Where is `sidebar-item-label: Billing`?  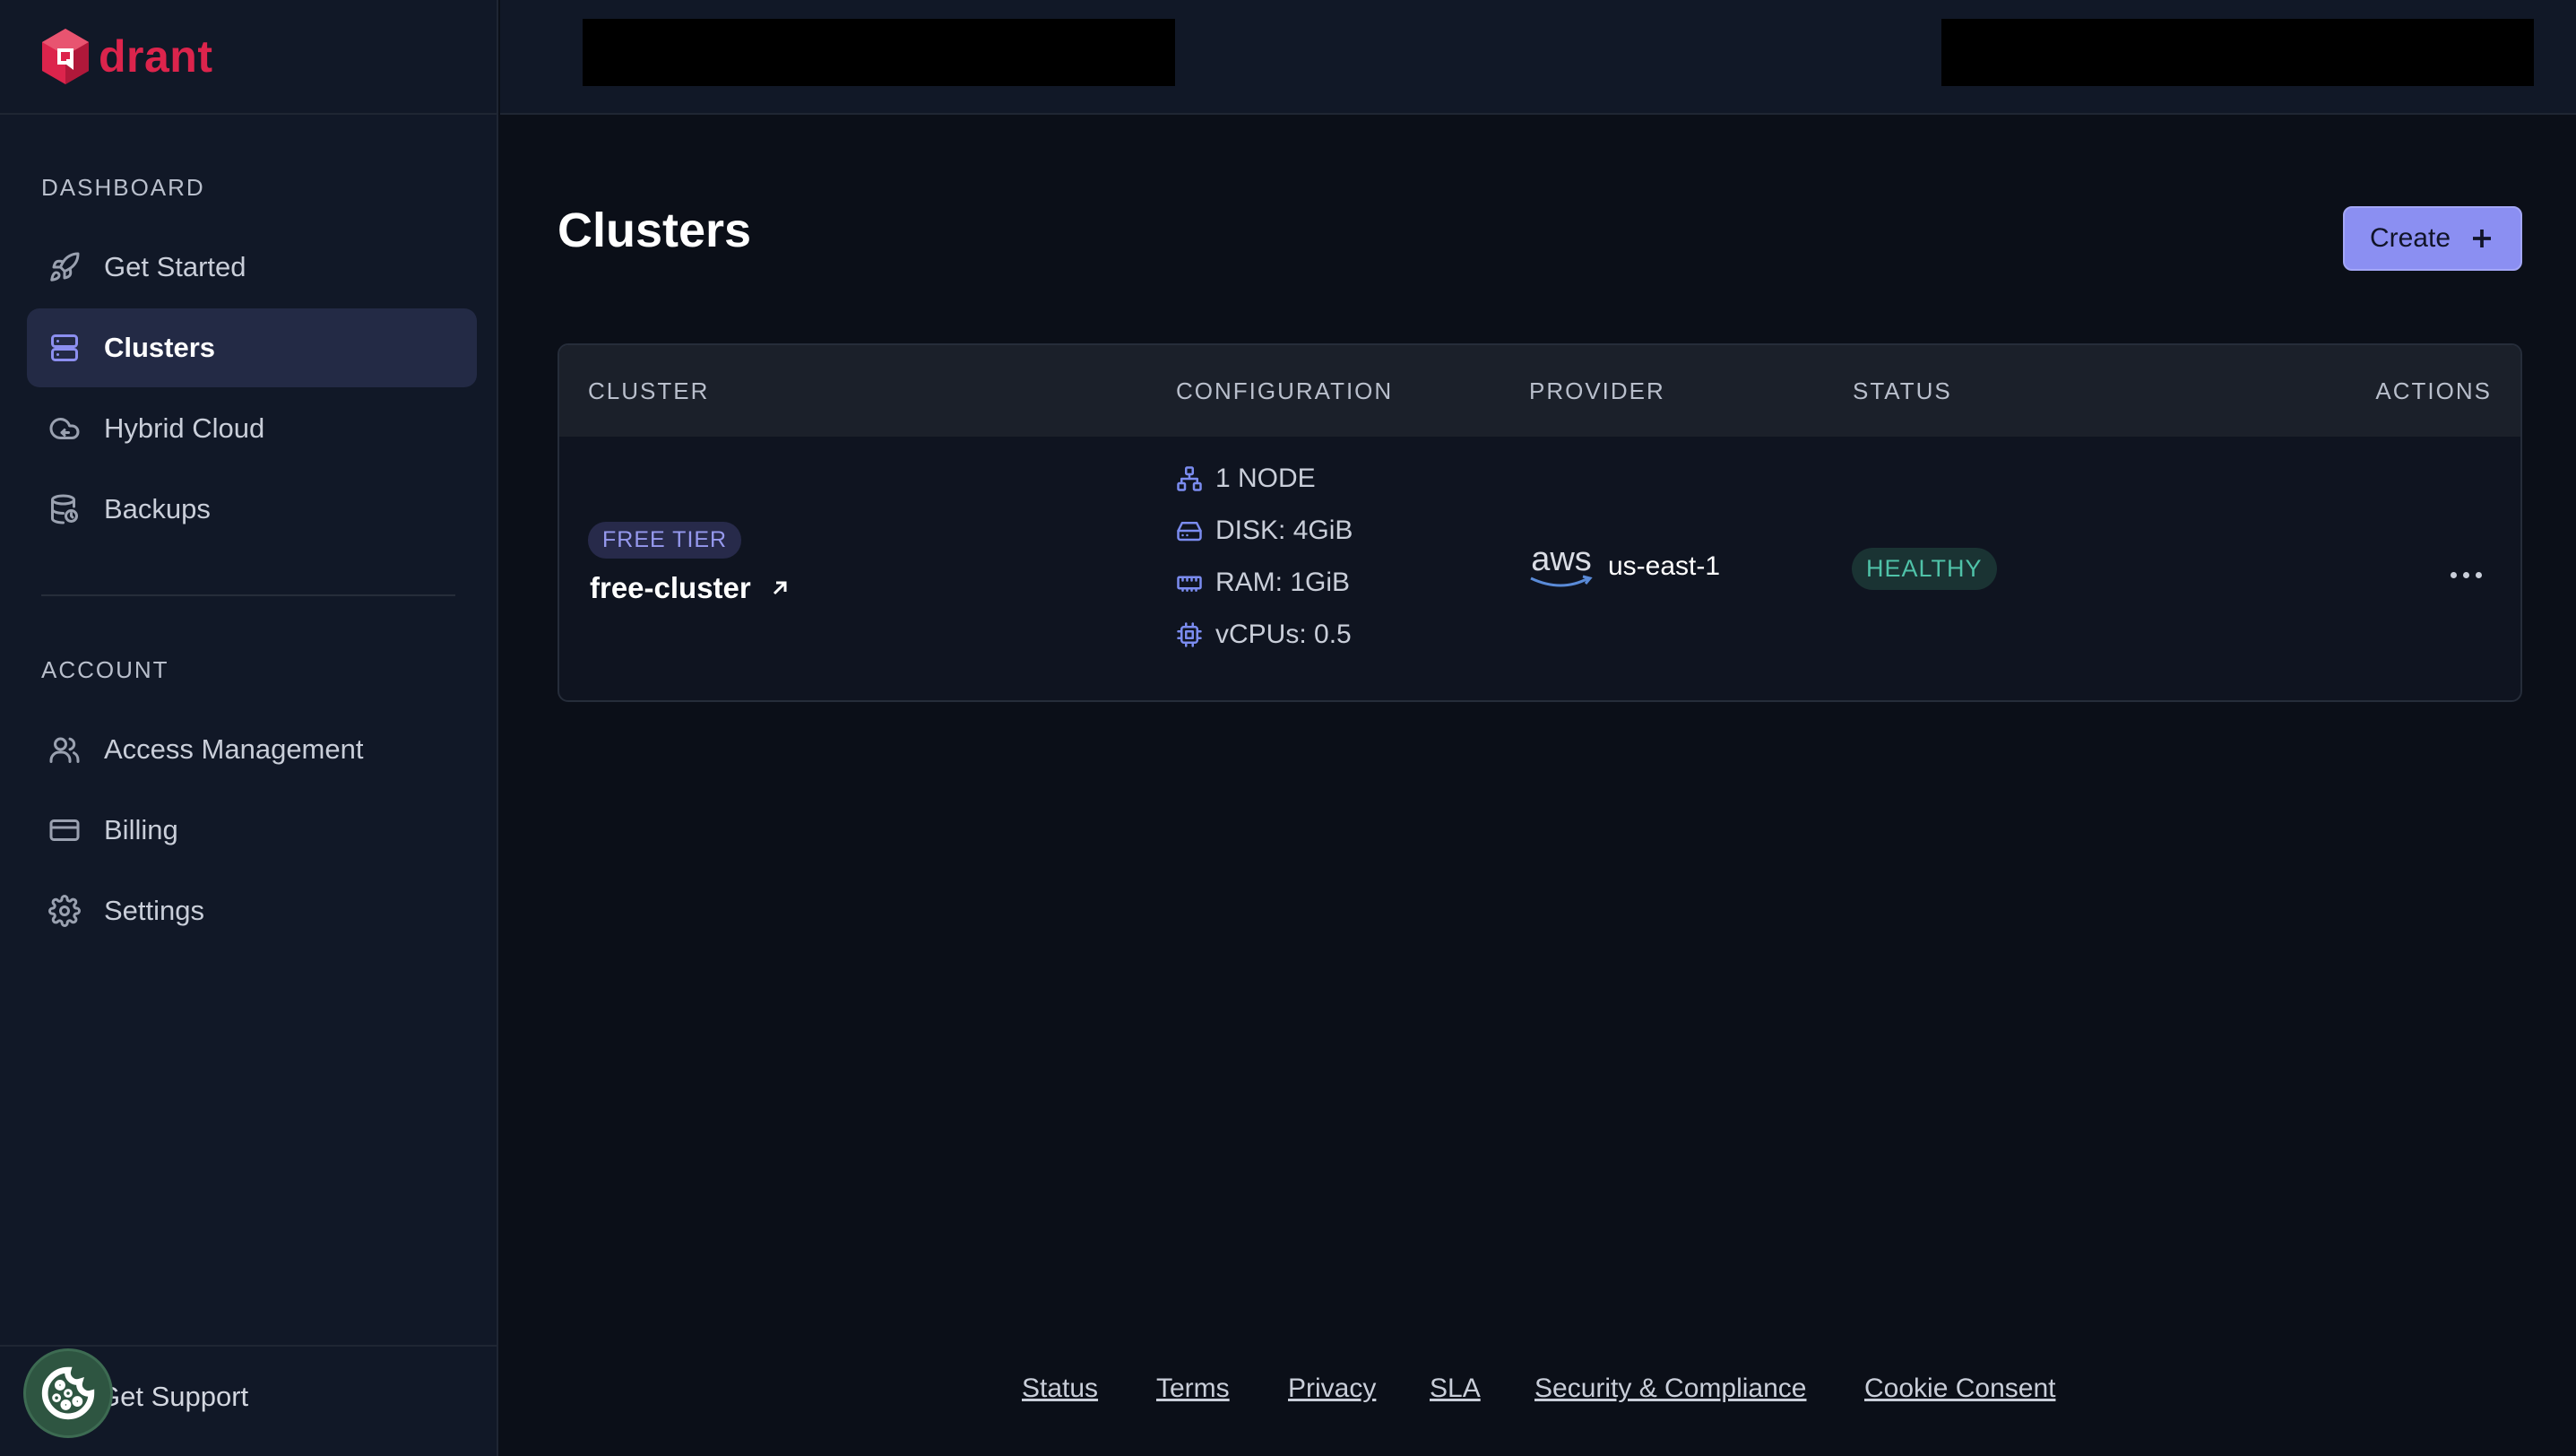
sidebar-item-label: Billing is located at coordinates (141, 829).